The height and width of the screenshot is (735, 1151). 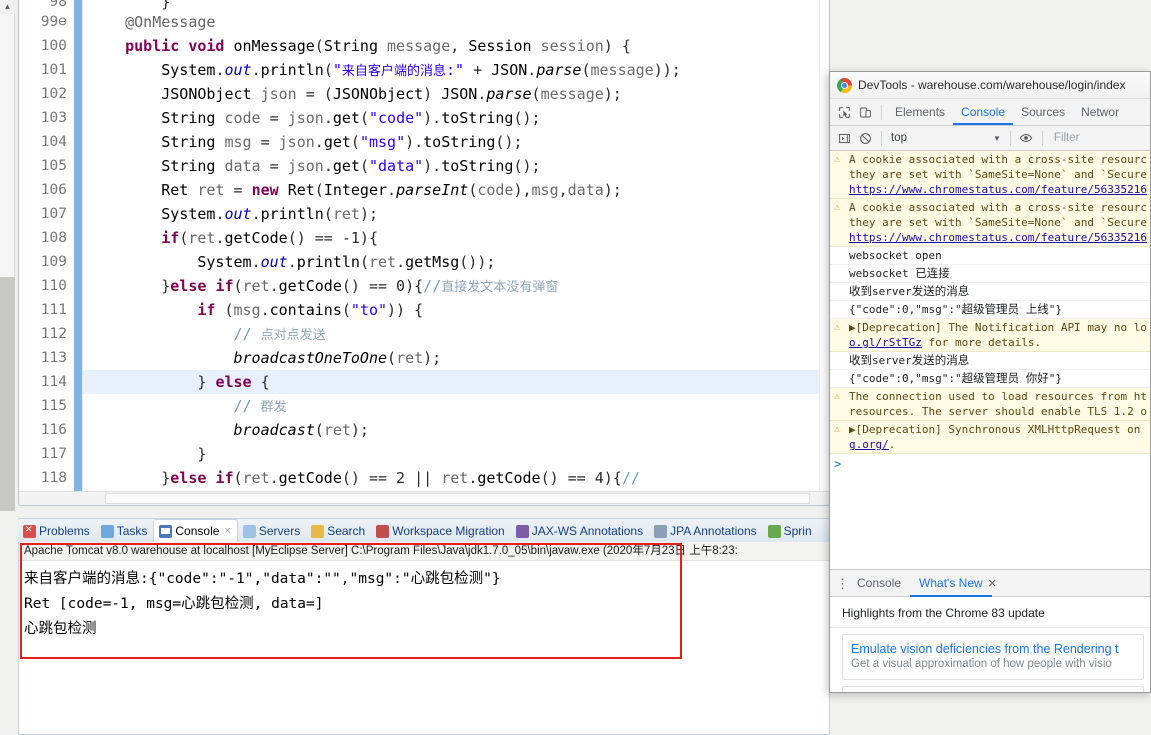 What do you see at coordinates (869, 444) in the screenshot?
I see `console-link: g.org/` at bounding box center [869, 444].